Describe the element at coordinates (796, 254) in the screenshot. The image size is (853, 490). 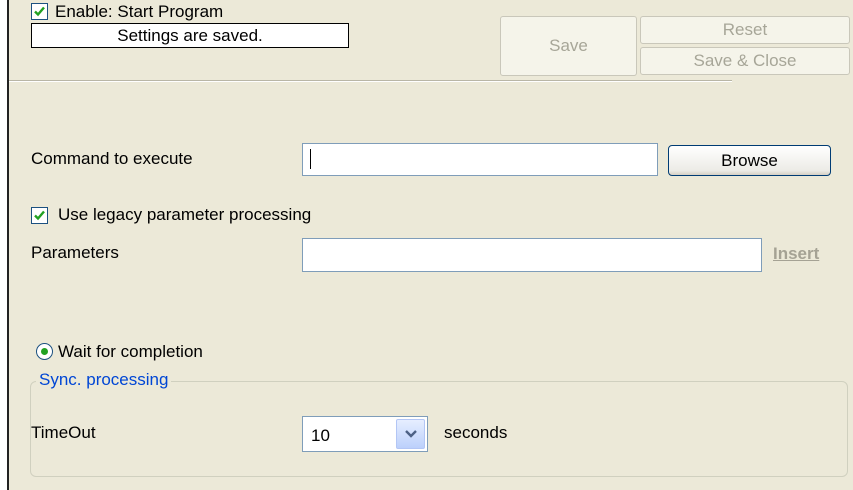
I see `insert-link: Insert` at that location.